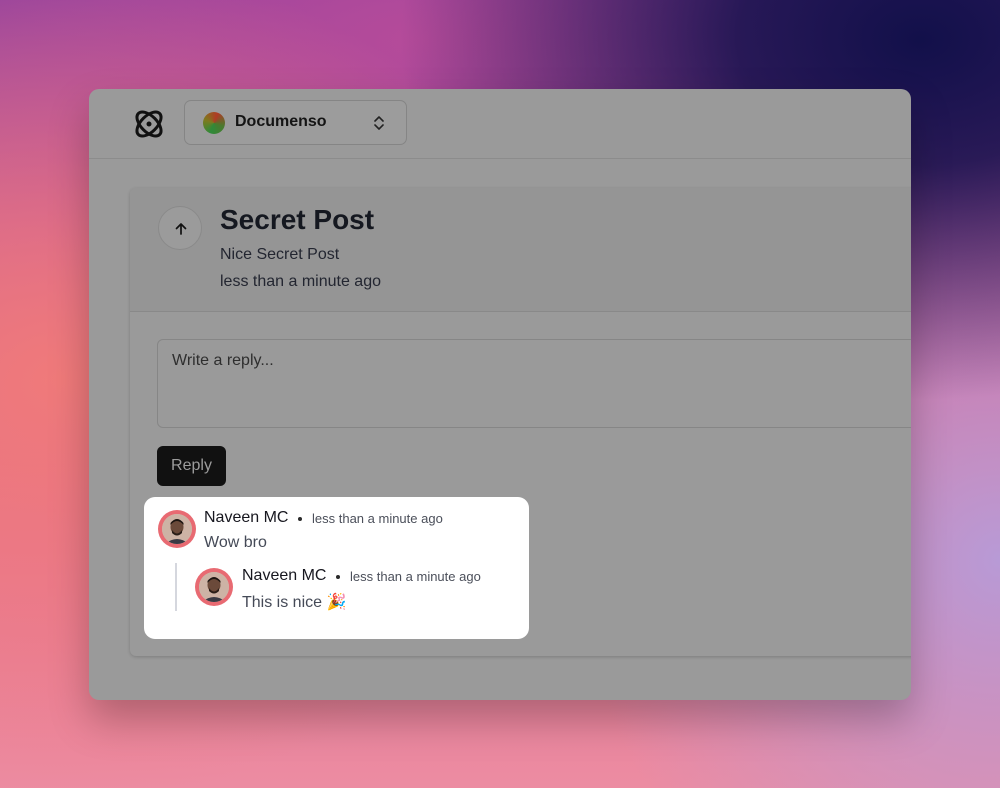 This screenshot has width=1000, height=788. What do you see at coordinates (415, 576) in the screenshot?
I see `reply-timestamp: less than a minute ago` at bounding box center [415, 576].